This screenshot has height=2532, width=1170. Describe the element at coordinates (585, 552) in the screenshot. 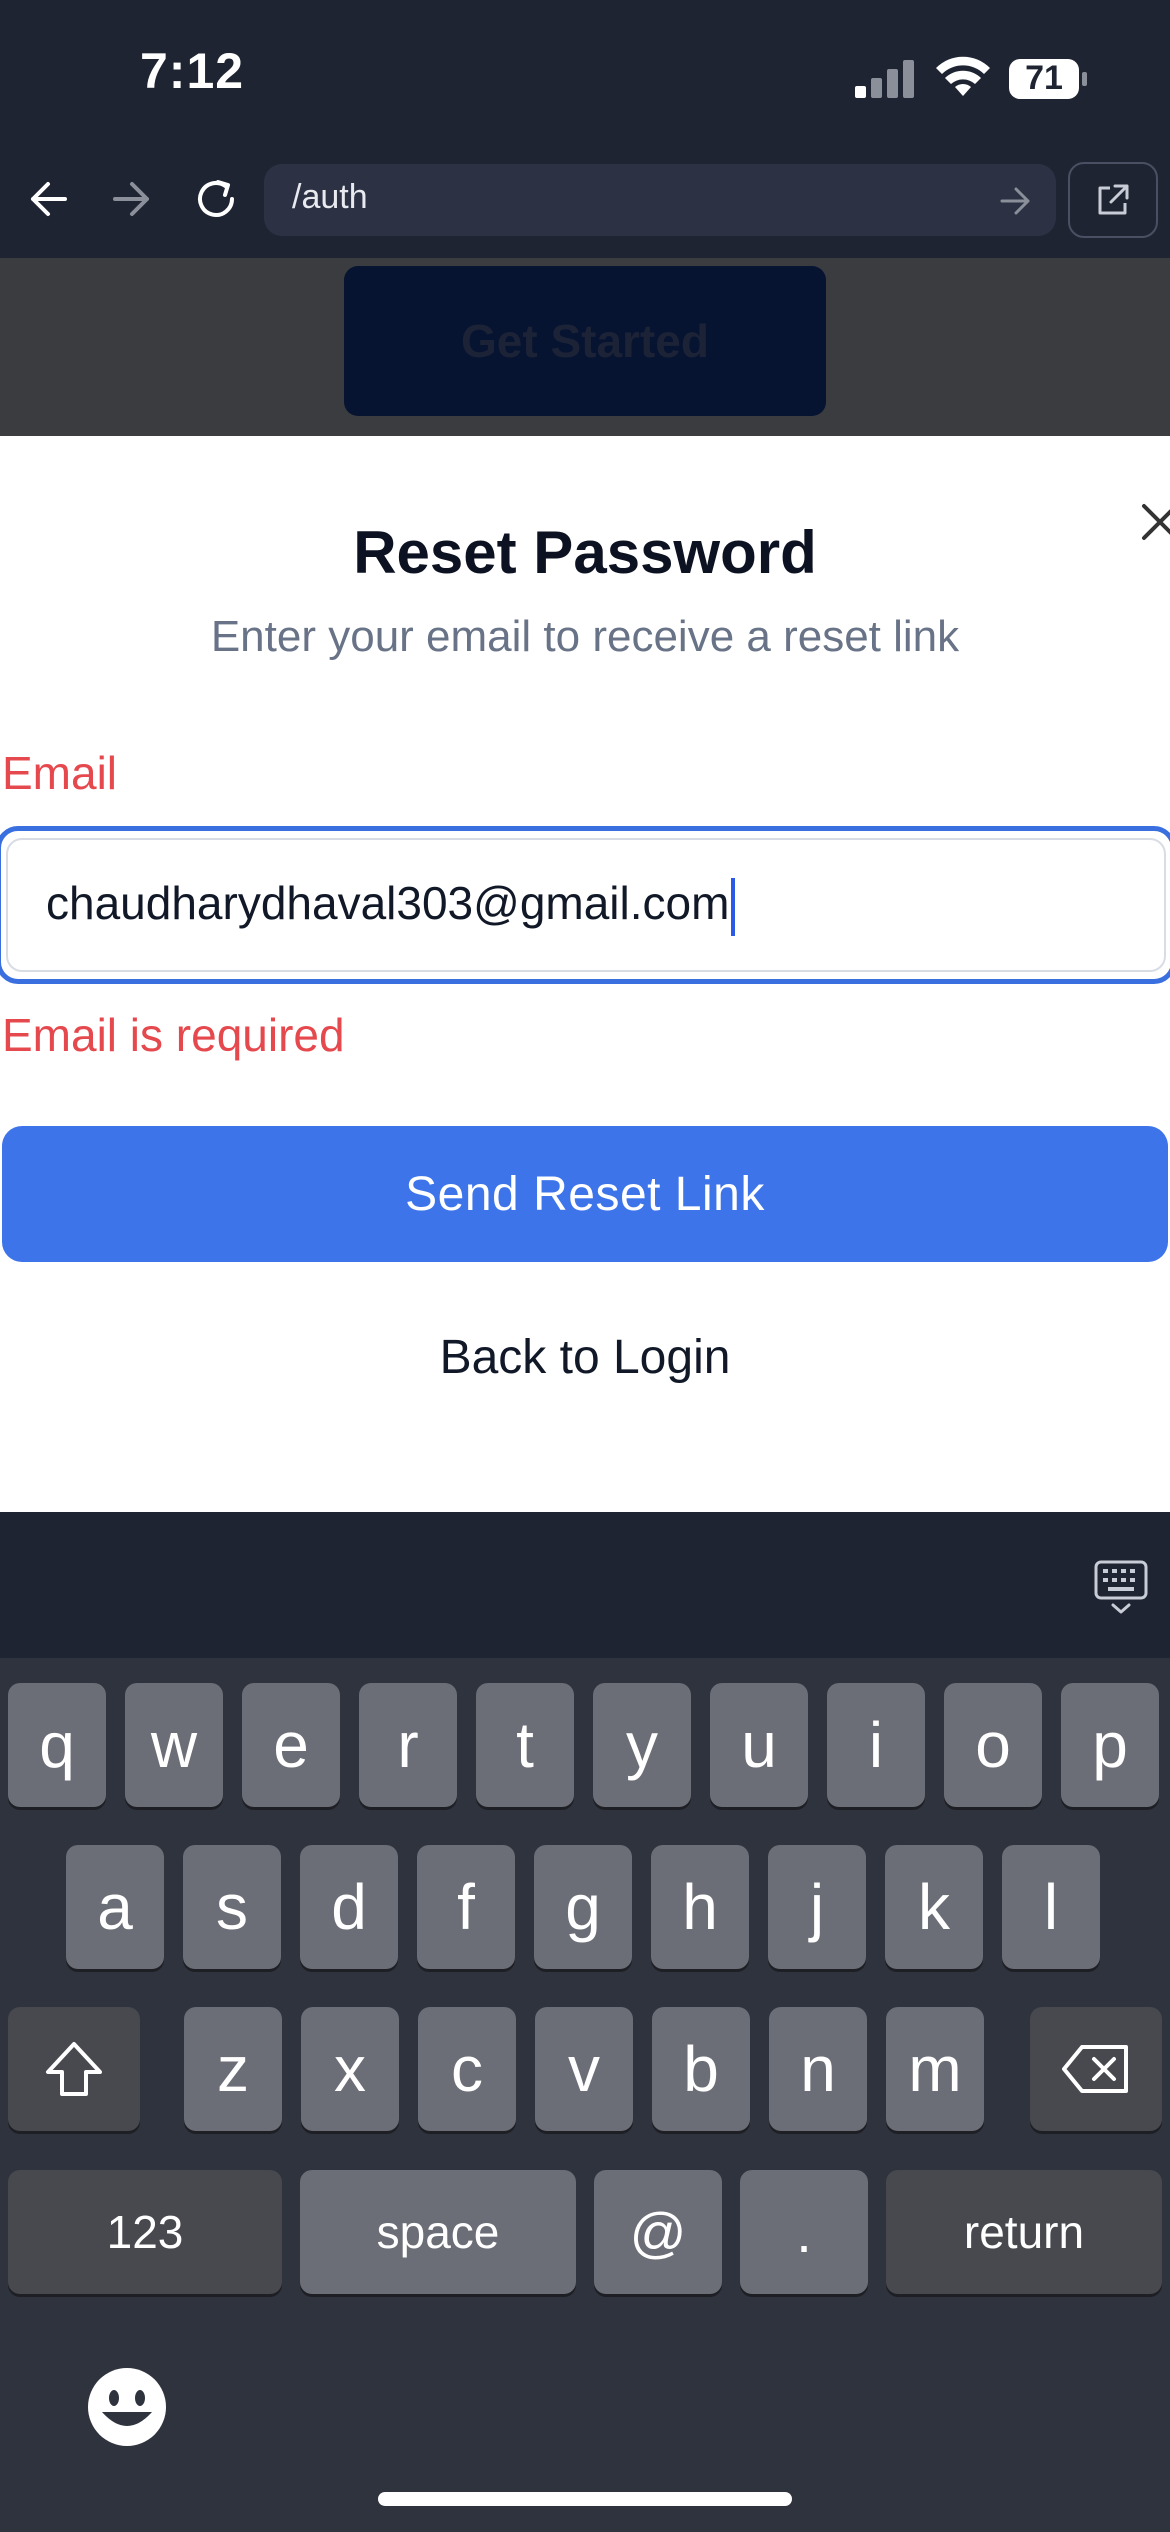

I see `modal-title: Reset Password` at that location.